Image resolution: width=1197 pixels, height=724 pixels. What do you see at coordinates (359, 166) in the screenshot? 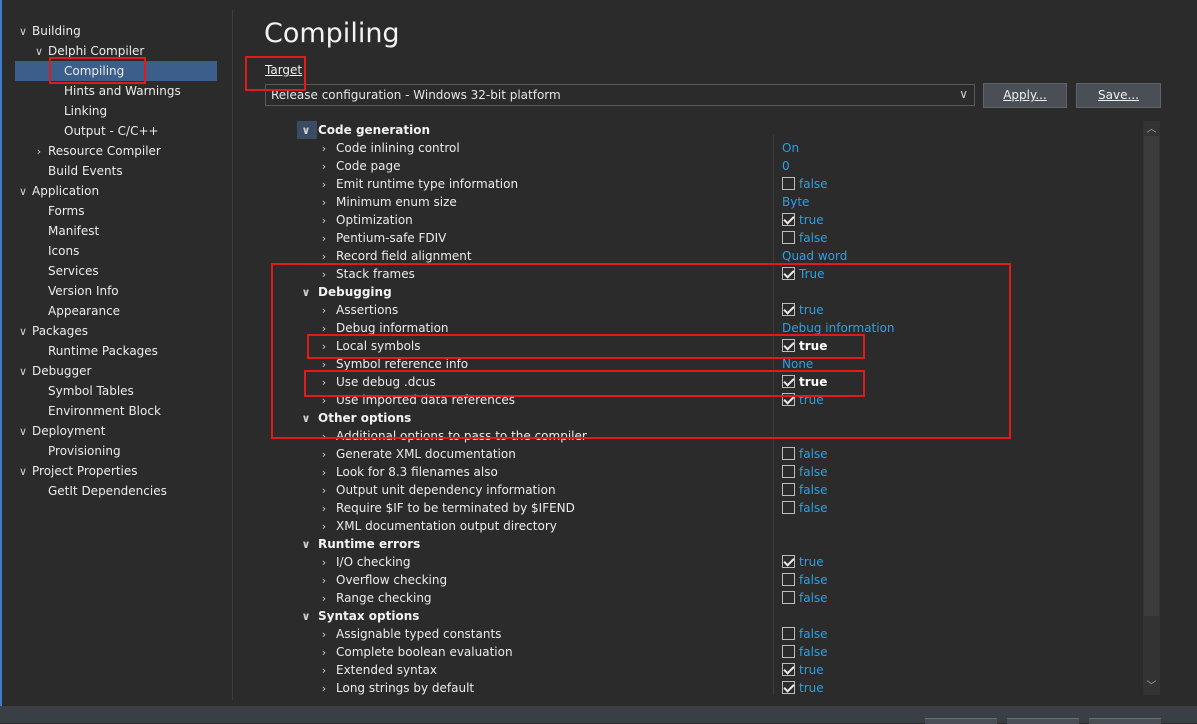
I see `property-row: › Code page` at bounding box center [359, 166].